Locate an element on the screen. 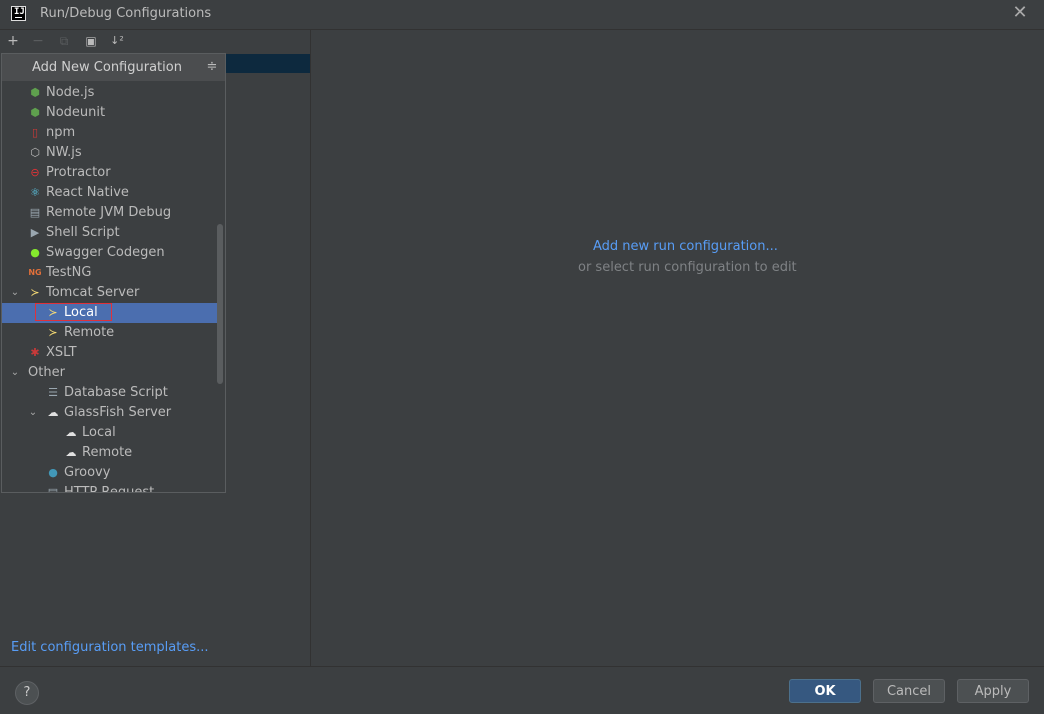 The image size is (1044, 714). tomcat-remote-icon: ≻ is located at coordinates (53, 332).